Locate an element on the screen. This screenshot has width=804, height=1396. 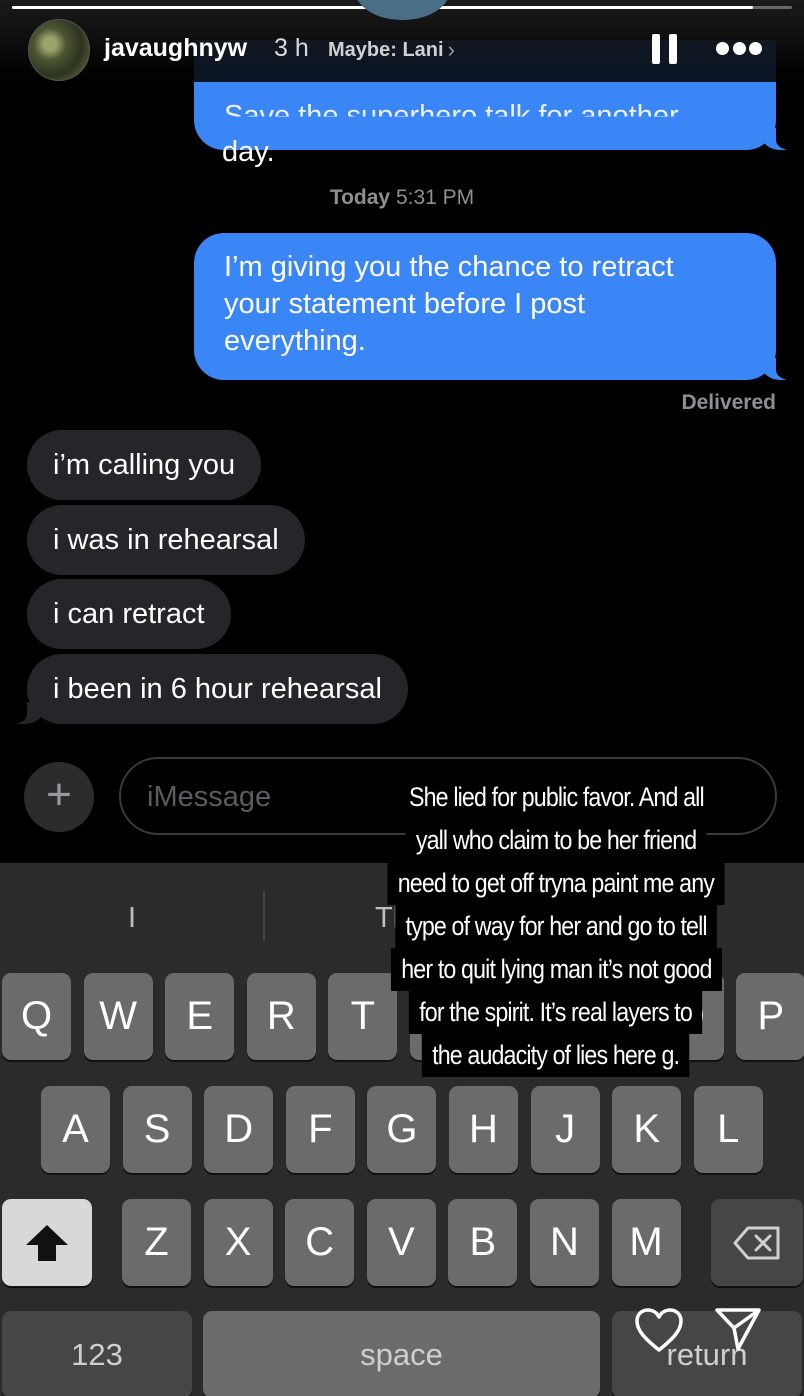
key-g: G is located at coordinates (402, 1129).